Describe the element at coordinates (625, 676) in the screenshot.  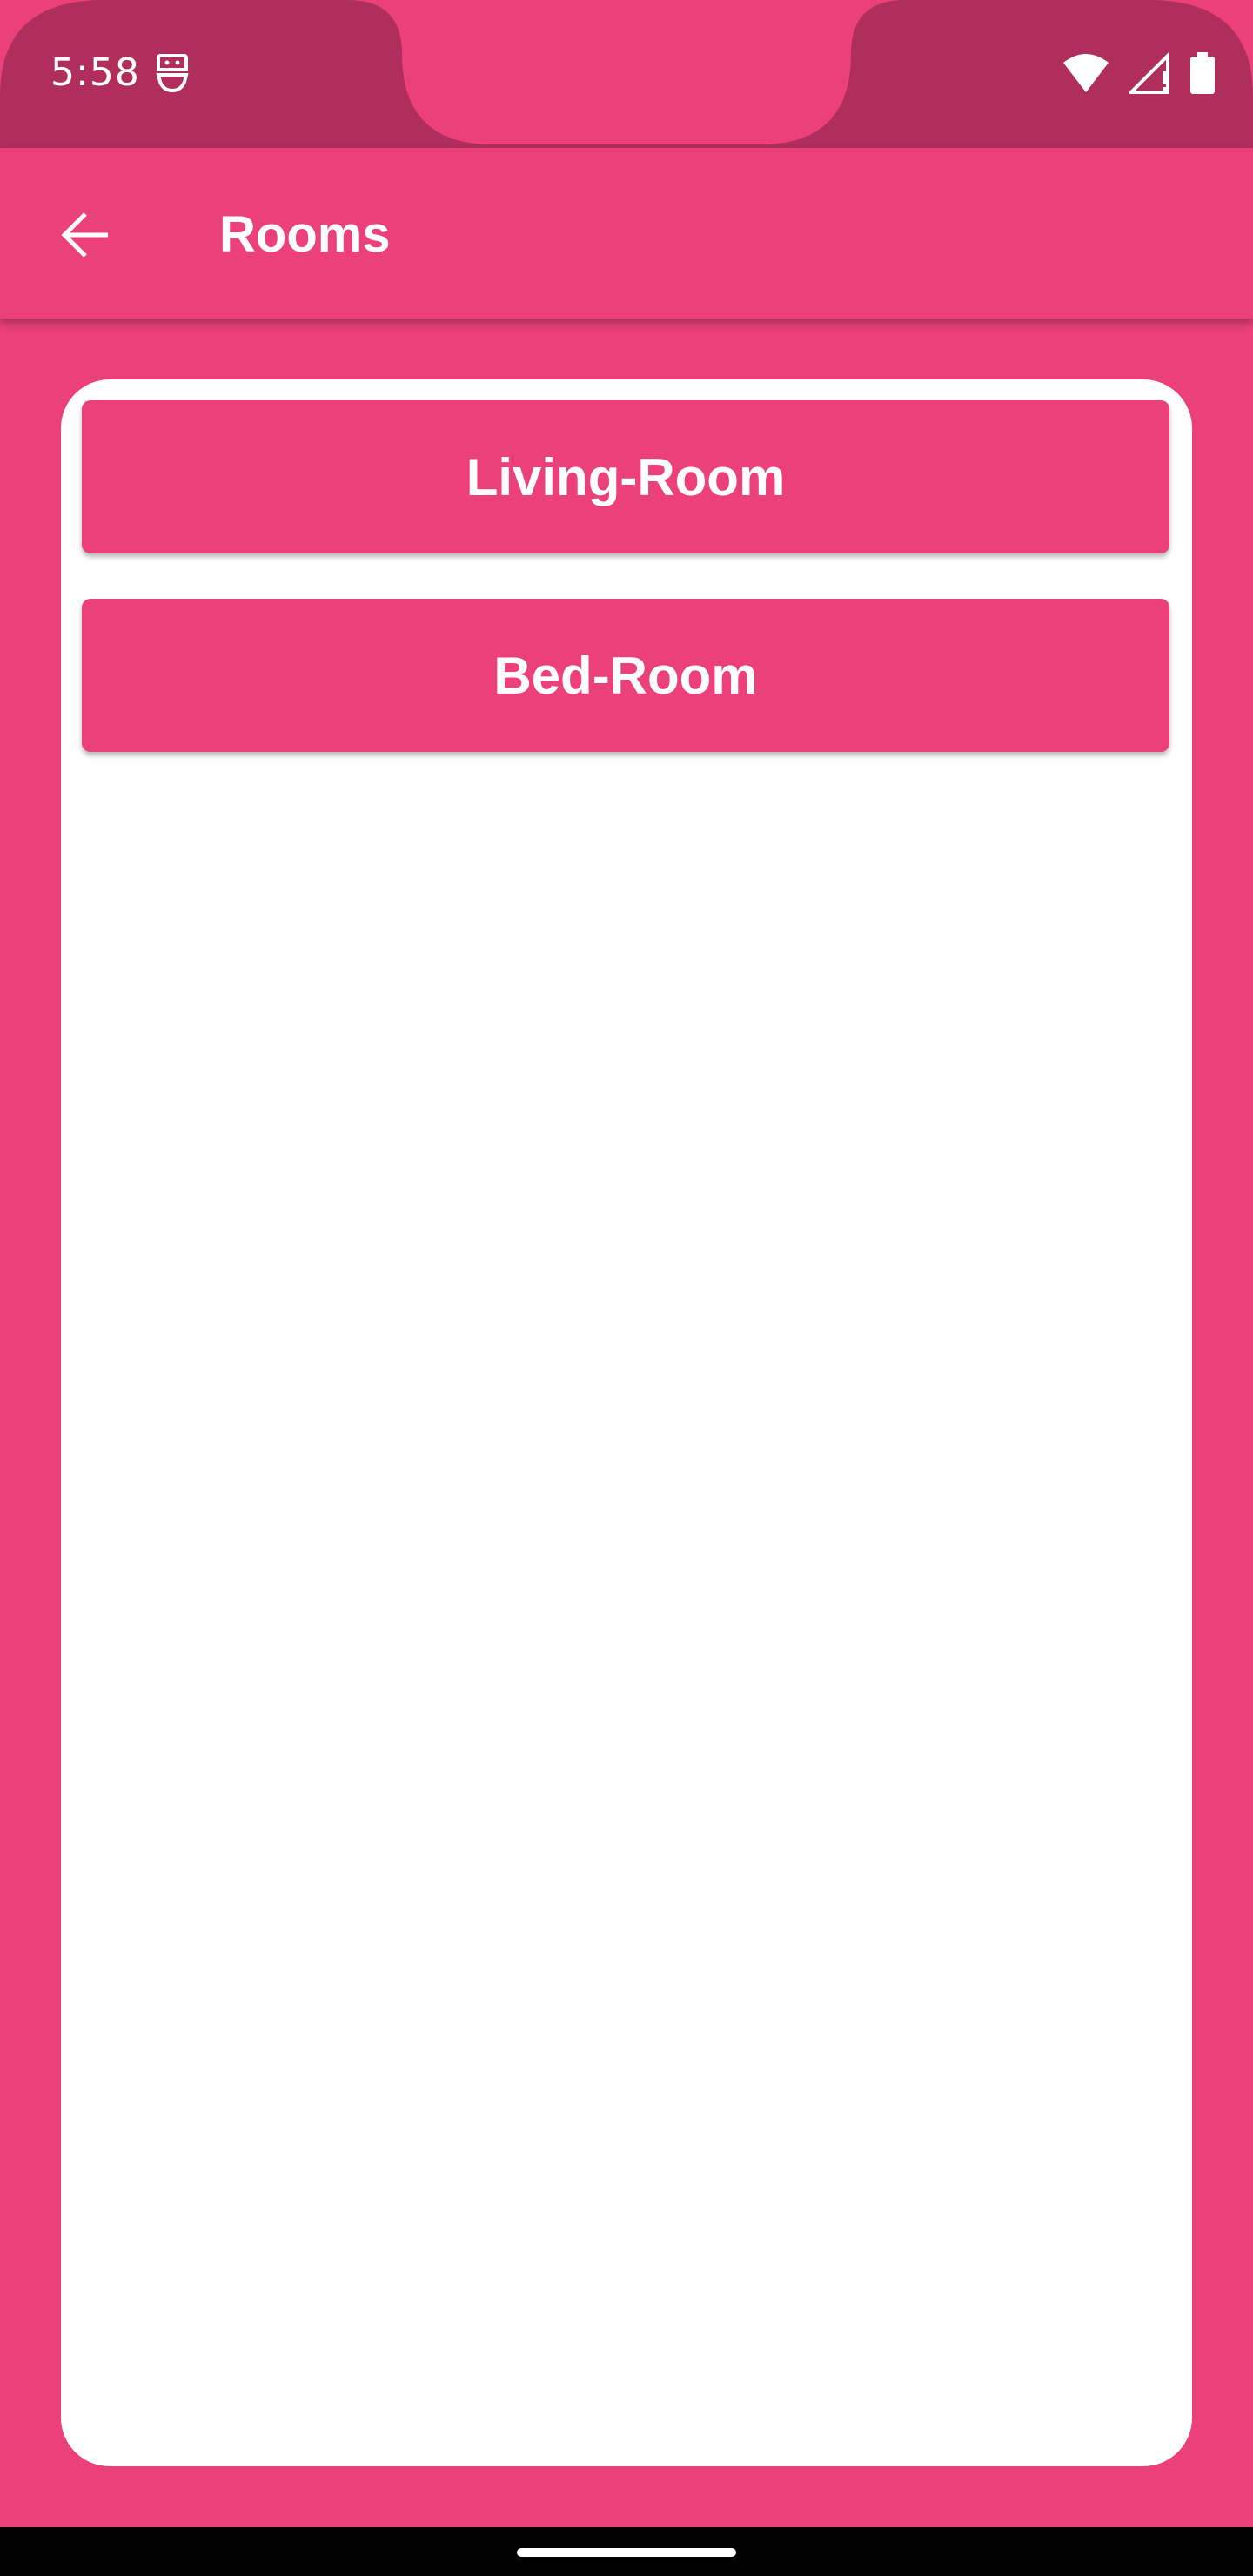
I see `room-button-bed-room: Bed-Room` at that location.